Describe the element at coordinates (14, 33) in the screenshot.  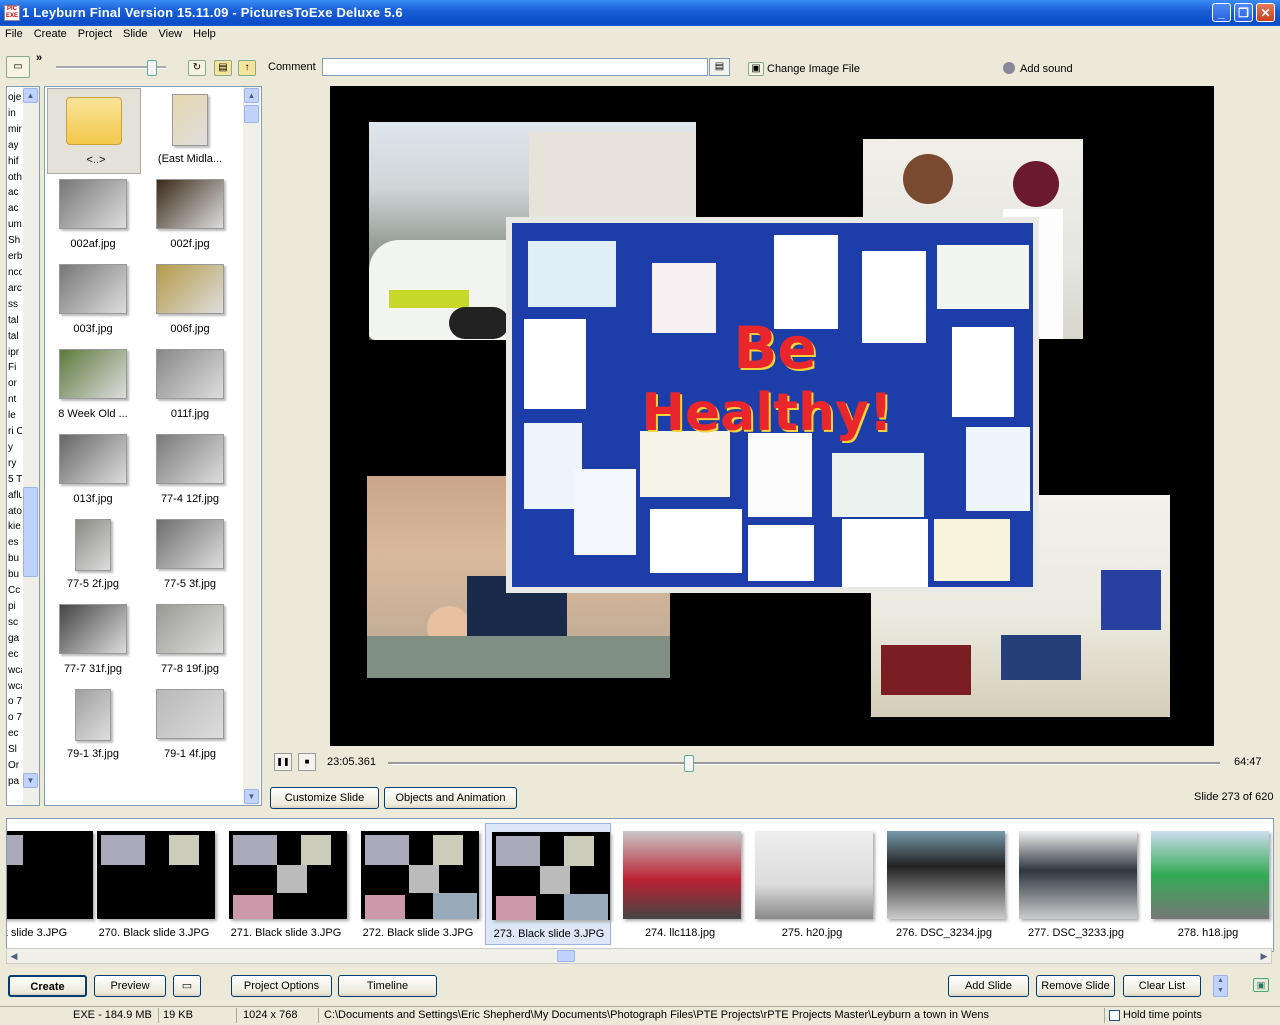
I see `menu-file: File` at that location.